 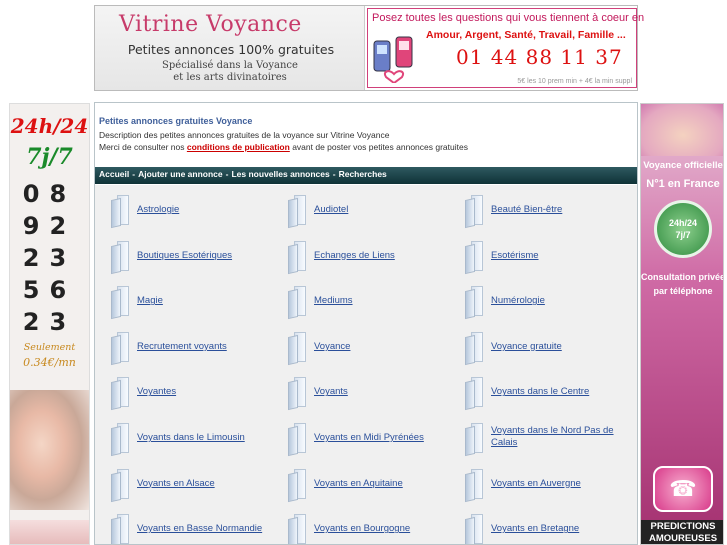 I want to click on category-item: Audiotel, so click(x=367, y=208).